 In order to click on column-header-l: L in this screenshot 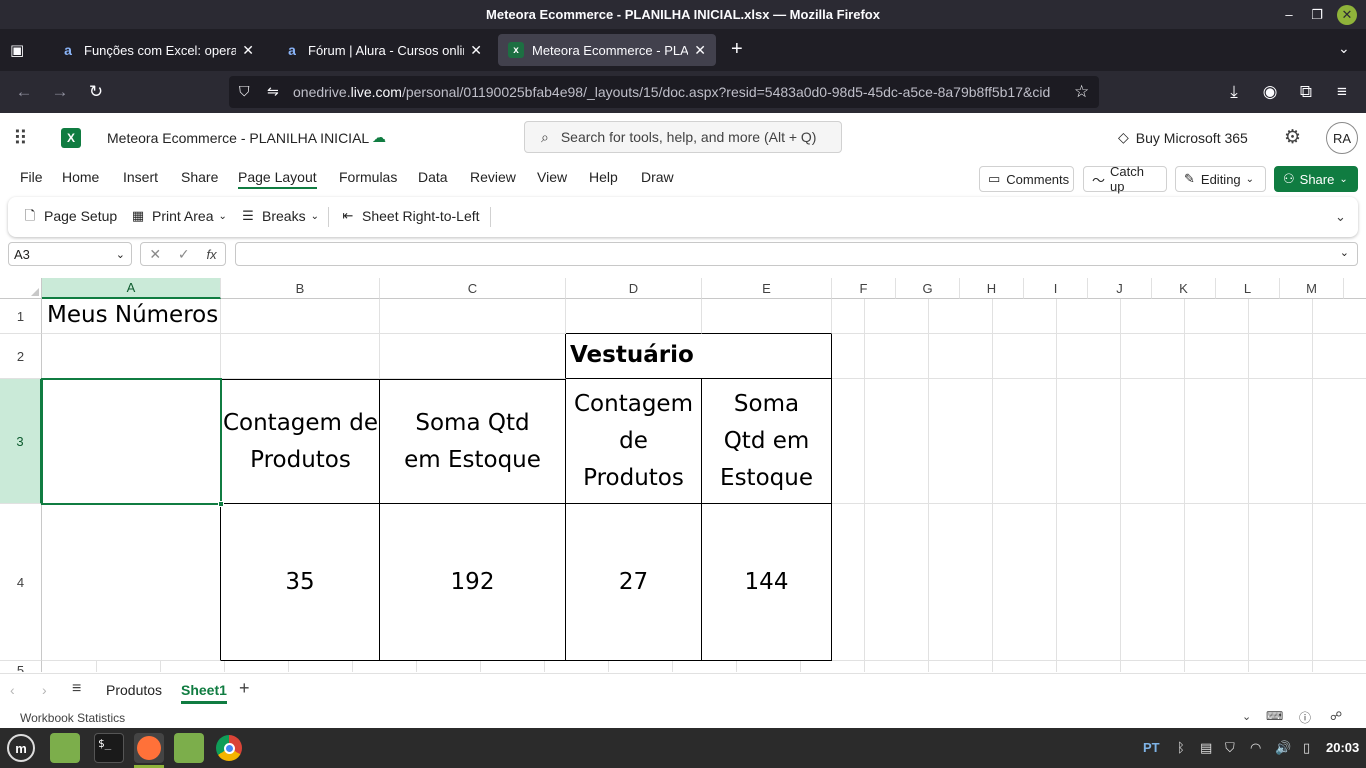, I will do `click(1248, 288)`.